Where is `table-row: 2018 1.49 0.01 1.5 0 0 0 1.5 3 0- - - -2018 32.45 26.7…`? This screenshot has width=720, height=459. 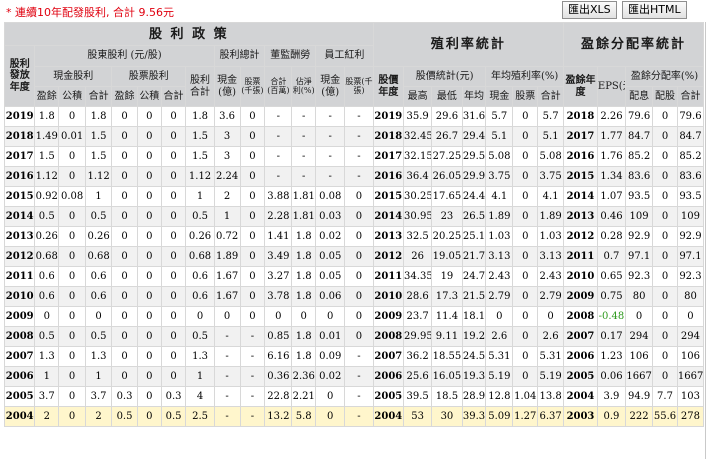
table-row: 2018 1.49 0.01 1.5 0 0 0 1.5 3 0- - - -2018 32.45 26.7… is located at coordinates (354, 136).